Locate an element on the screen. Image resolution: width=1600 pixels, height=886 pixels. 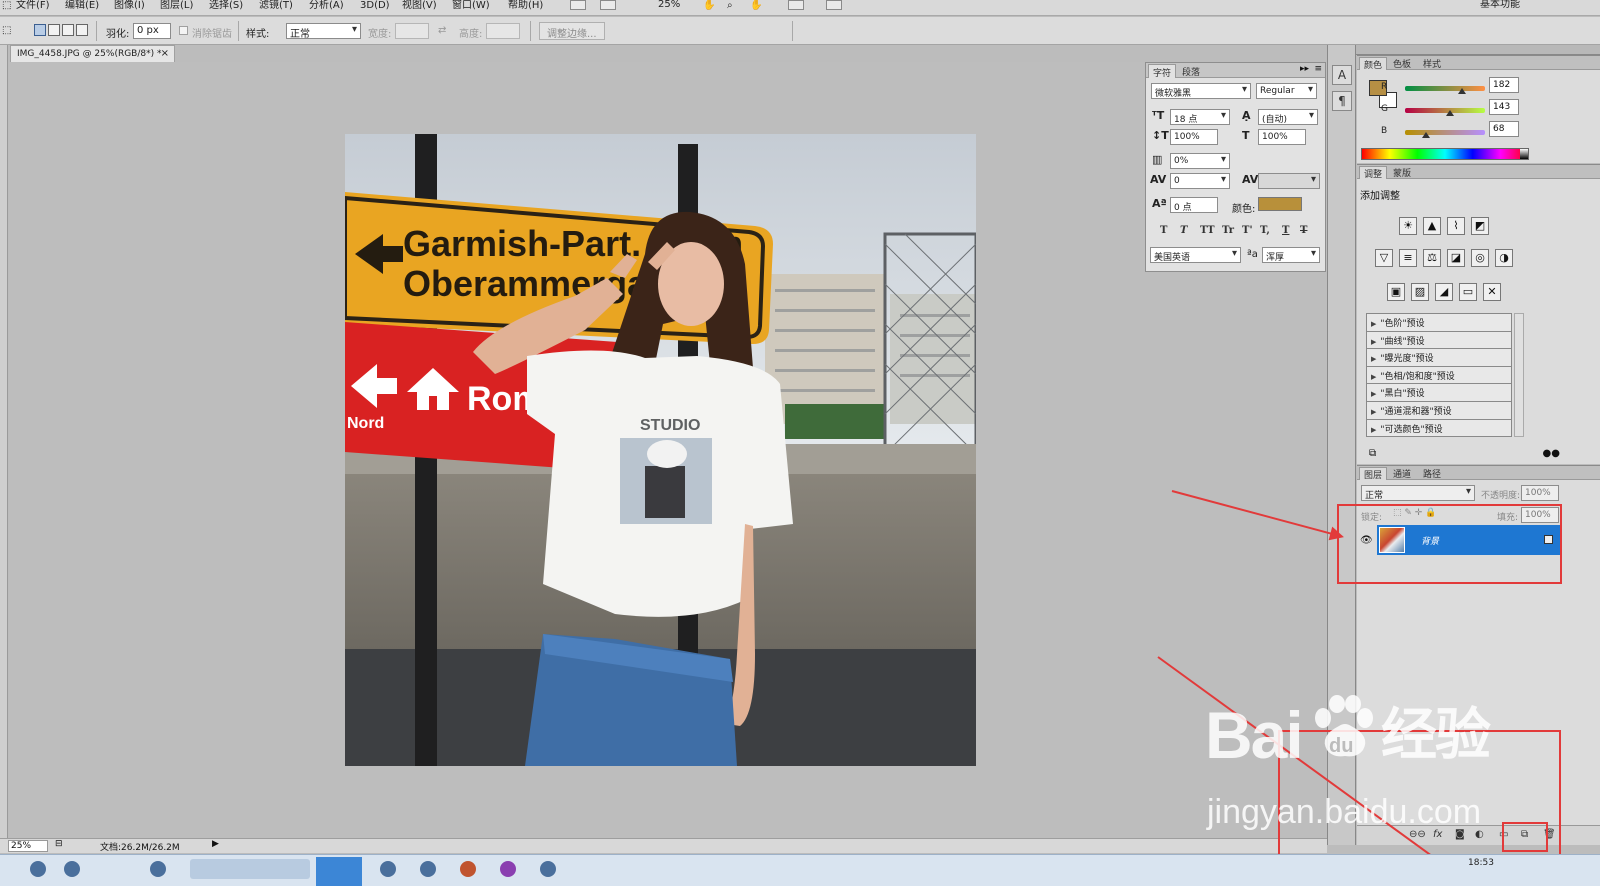
view-extras-icon is located at coordinates (608, 5).